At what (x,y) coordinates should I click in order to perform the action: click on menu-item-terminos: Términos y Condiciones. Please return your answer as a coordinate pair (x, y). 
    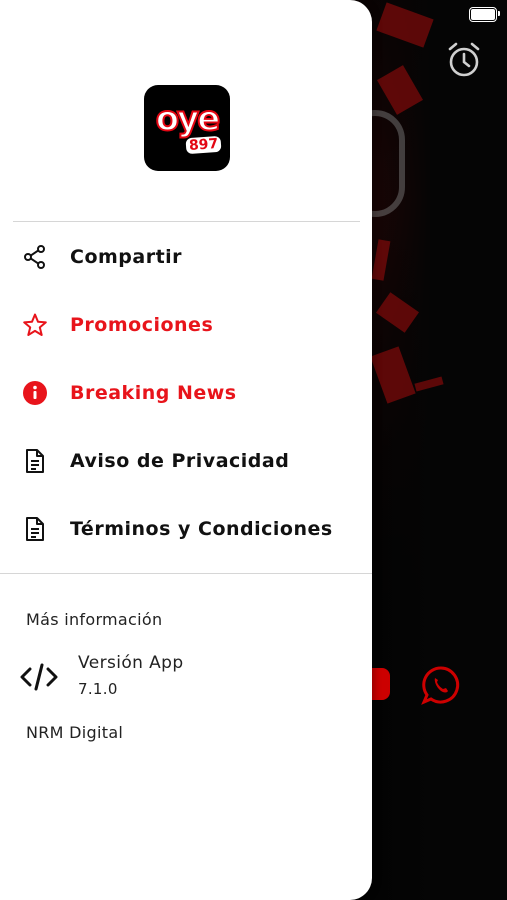
    Looking at the image, I should click on (180, 530).